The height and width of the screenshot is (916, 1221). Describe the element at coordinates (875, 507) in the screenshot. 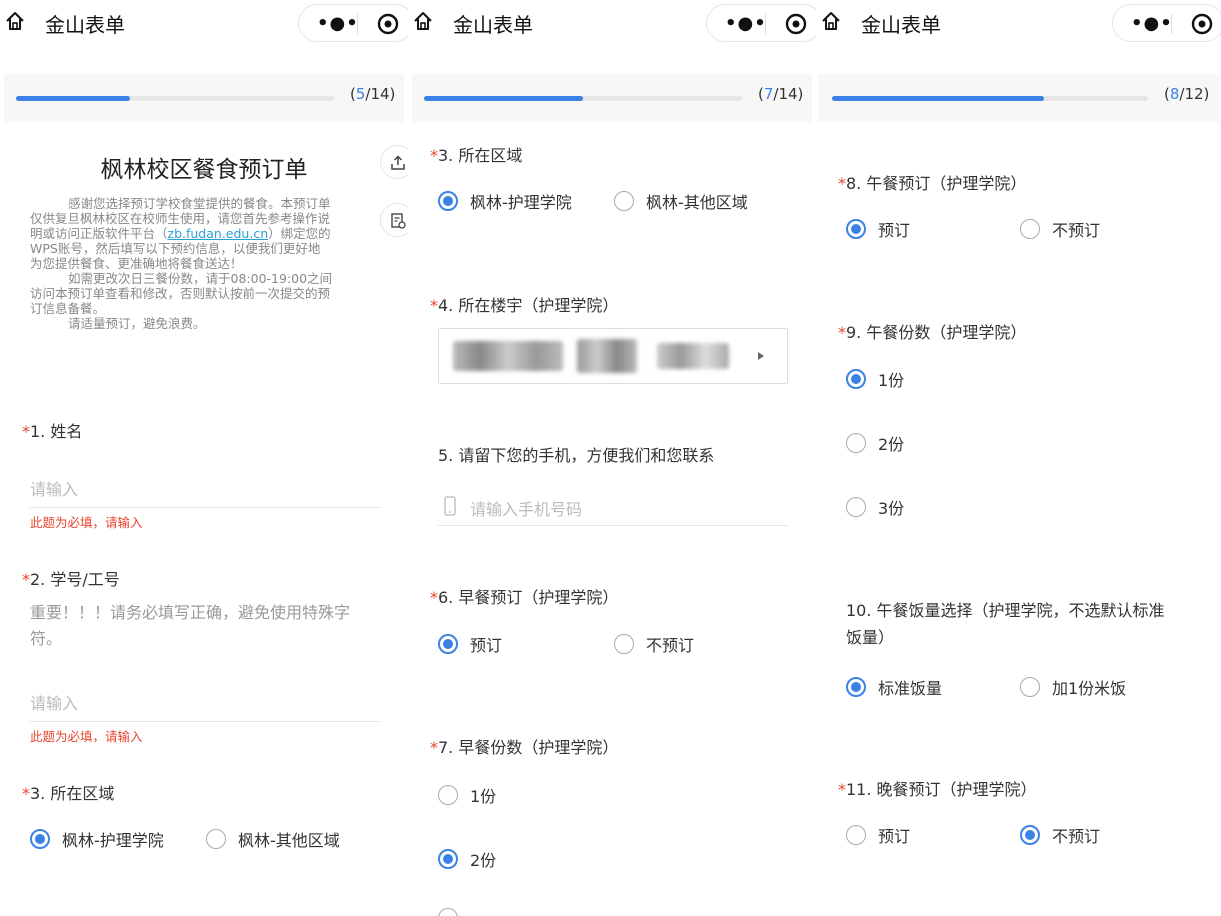

I see `radio-option-lunch-3: 3份` at that location.